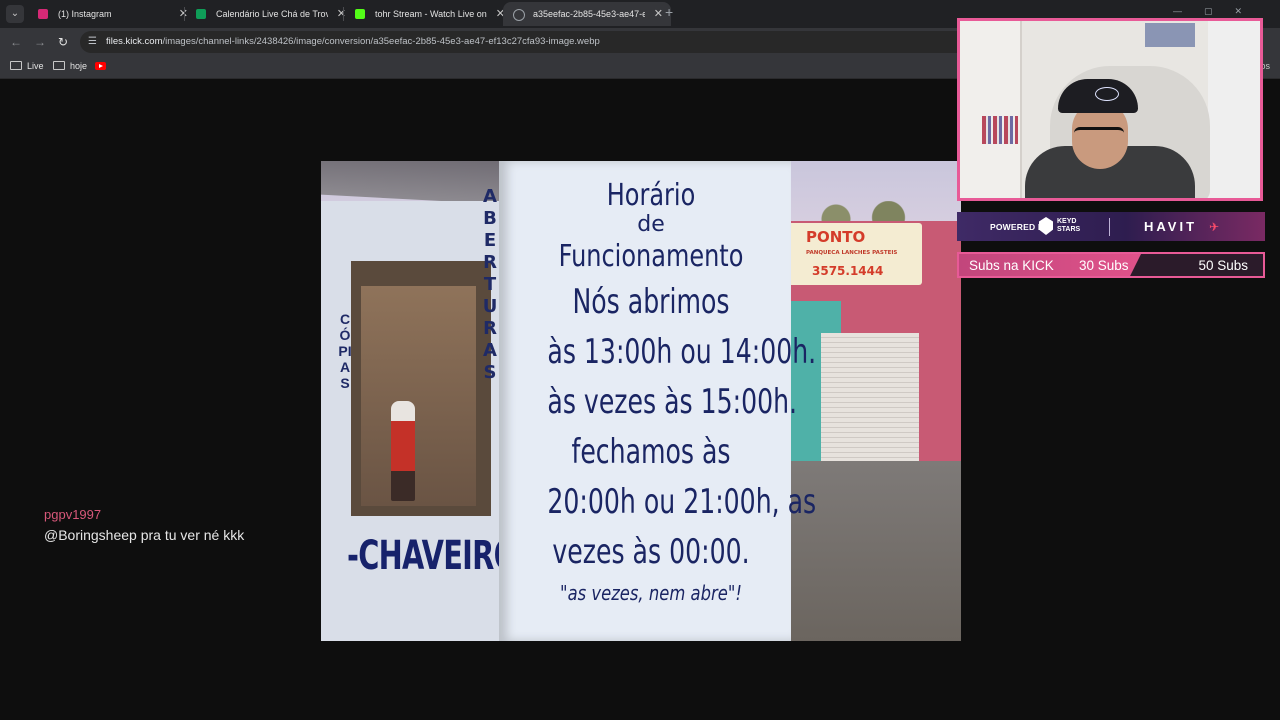 The height and width of the screenshot is (720, 1280). What do you see at coordinates (418, 396) in the screenshot?
I see `kiosk-interior` at bounding box center [418, 396].